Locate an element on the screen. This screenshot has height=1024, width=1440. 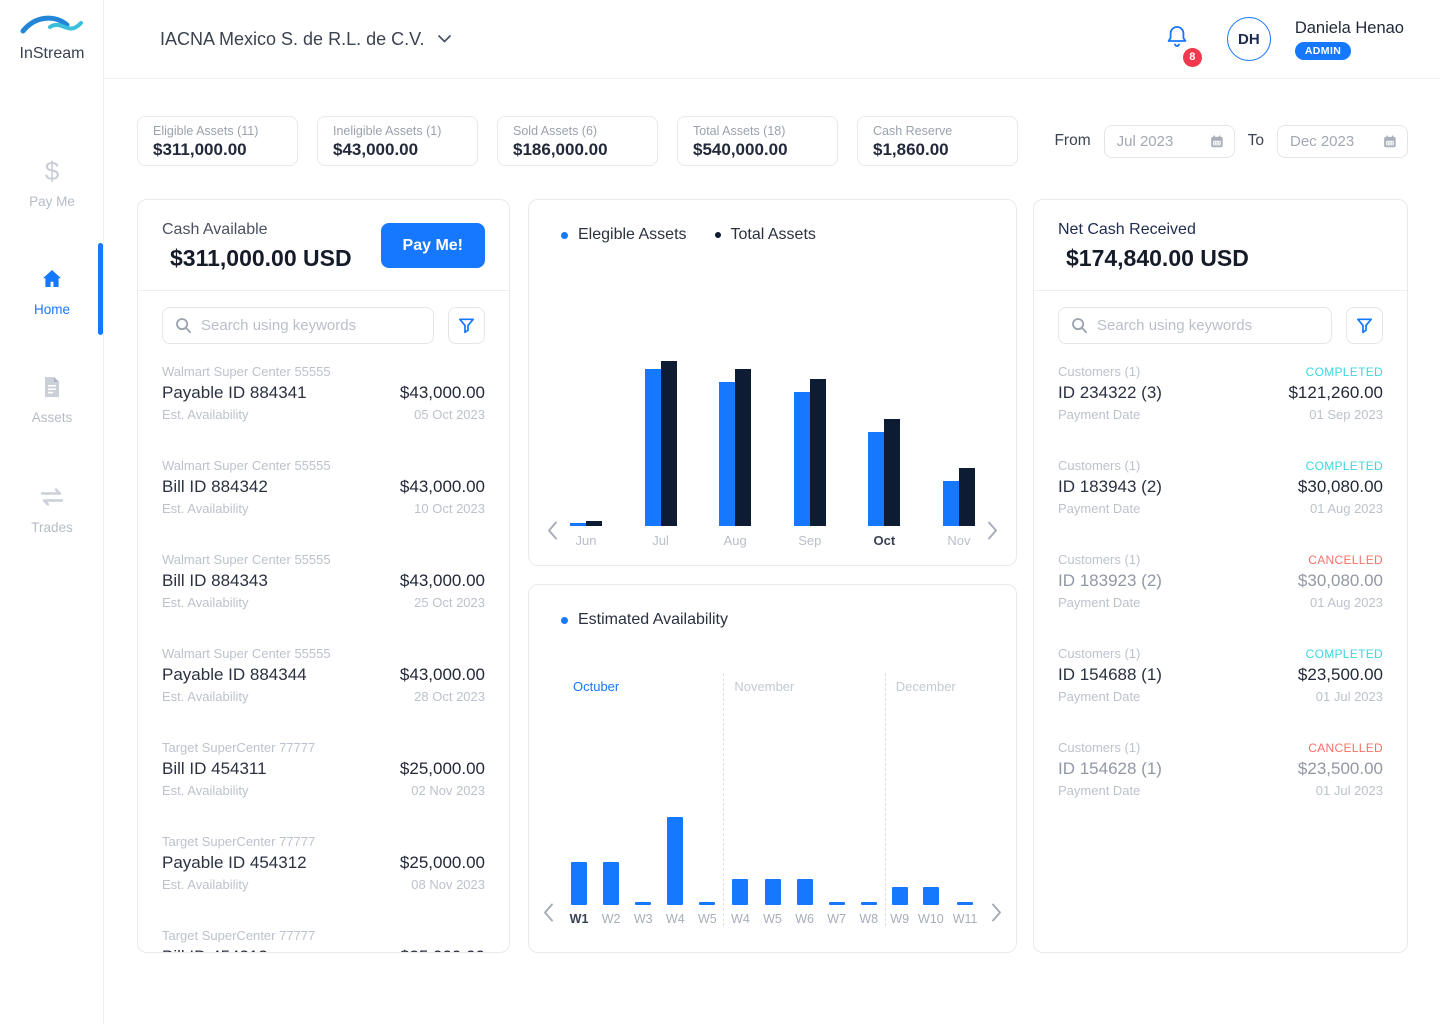
assets-x-axis: Jun Jul Aug Sep Oct Nov is located at coordinates (772, 540).